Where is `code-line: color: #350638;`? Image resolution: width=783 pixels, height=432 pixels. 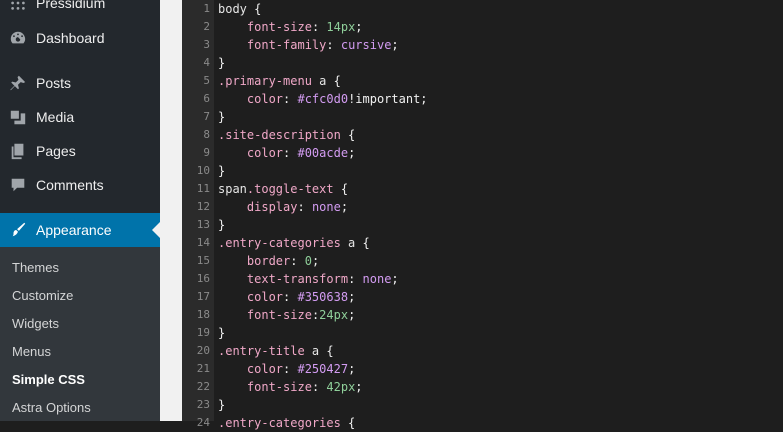 code-line: color: #350638; is located at coordinates (286, 297).